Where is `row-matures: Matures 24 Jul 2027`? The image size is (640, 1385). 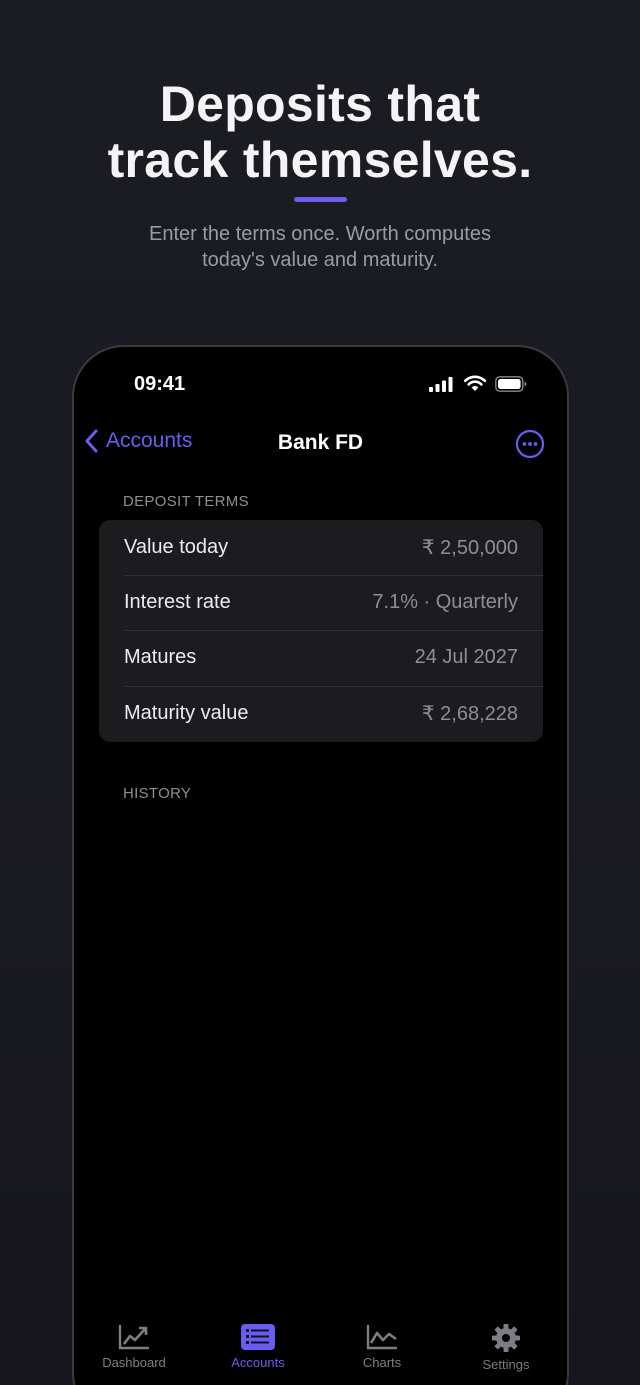 row-matures: Matures 24 Jul 2027 is located at coordinates (321, 657).